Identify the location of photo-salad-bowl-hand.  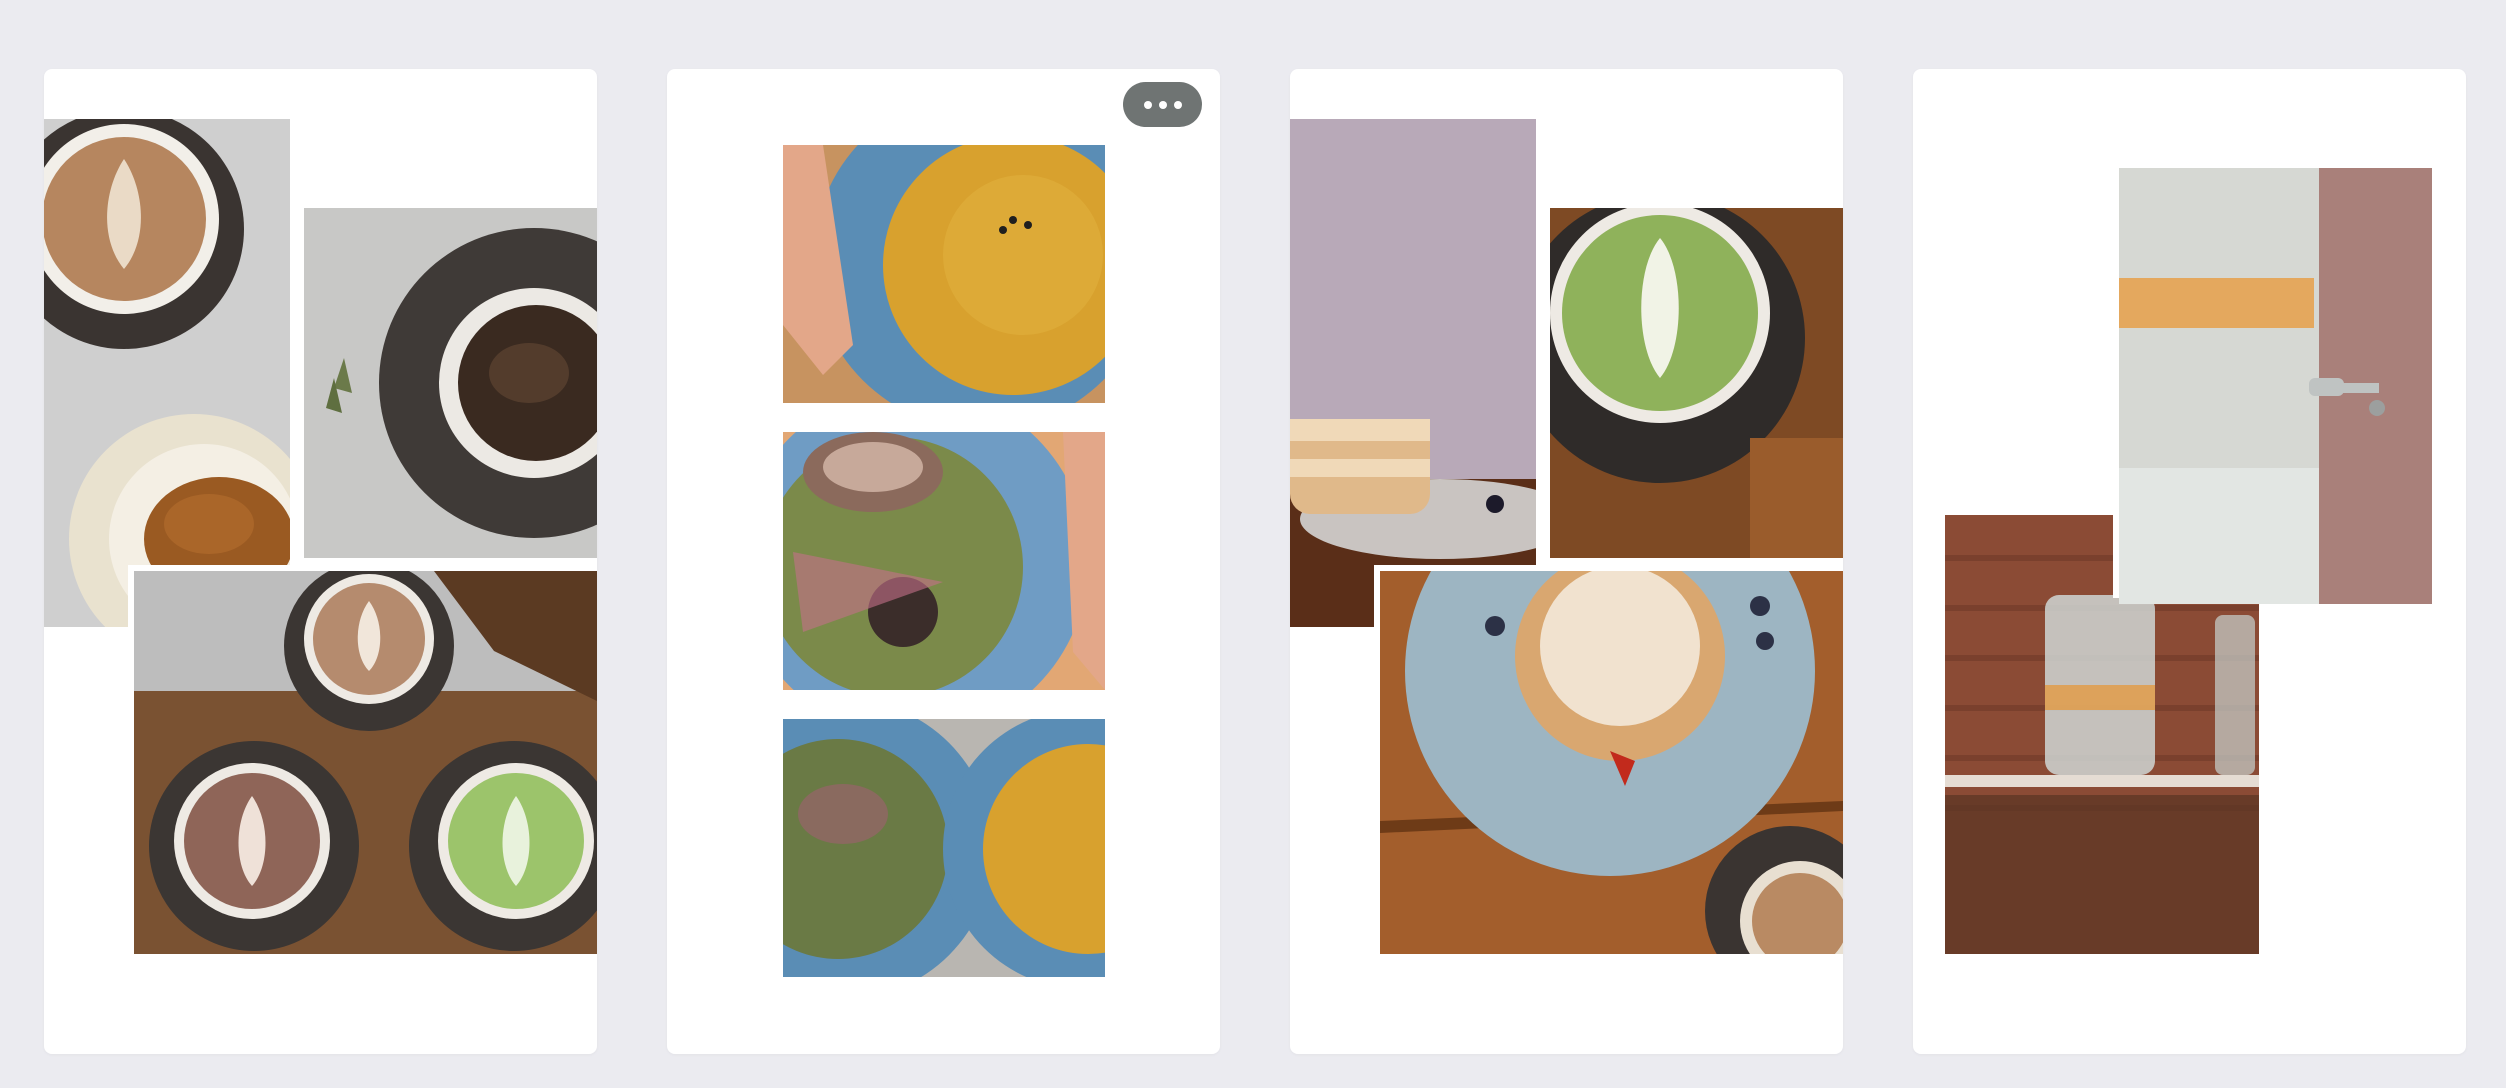
(944, 561).